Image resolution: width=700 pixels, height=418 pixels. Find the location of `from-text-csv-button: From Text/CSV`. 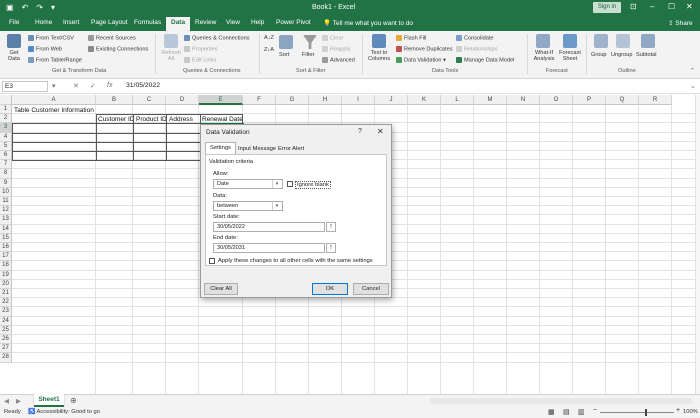

from-text-csv-button: From Text/CSV is located at coordinates (51, 38).